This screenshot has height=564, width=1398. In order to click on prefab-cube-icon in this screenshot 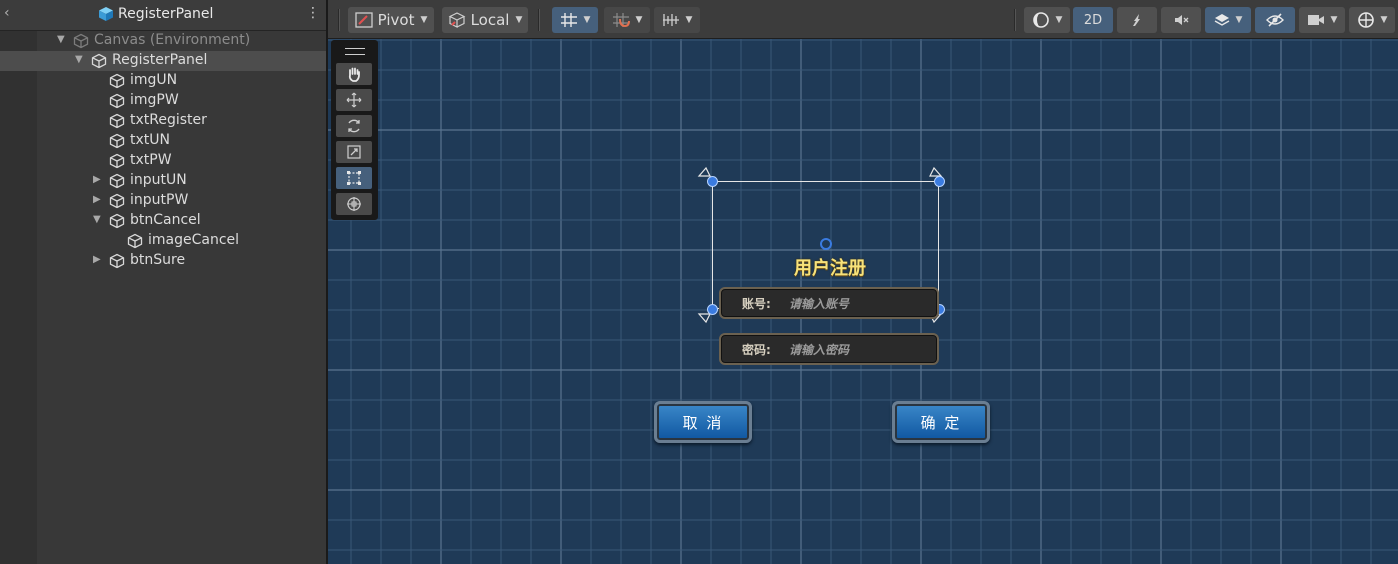, I will do `click(106, 14)`.